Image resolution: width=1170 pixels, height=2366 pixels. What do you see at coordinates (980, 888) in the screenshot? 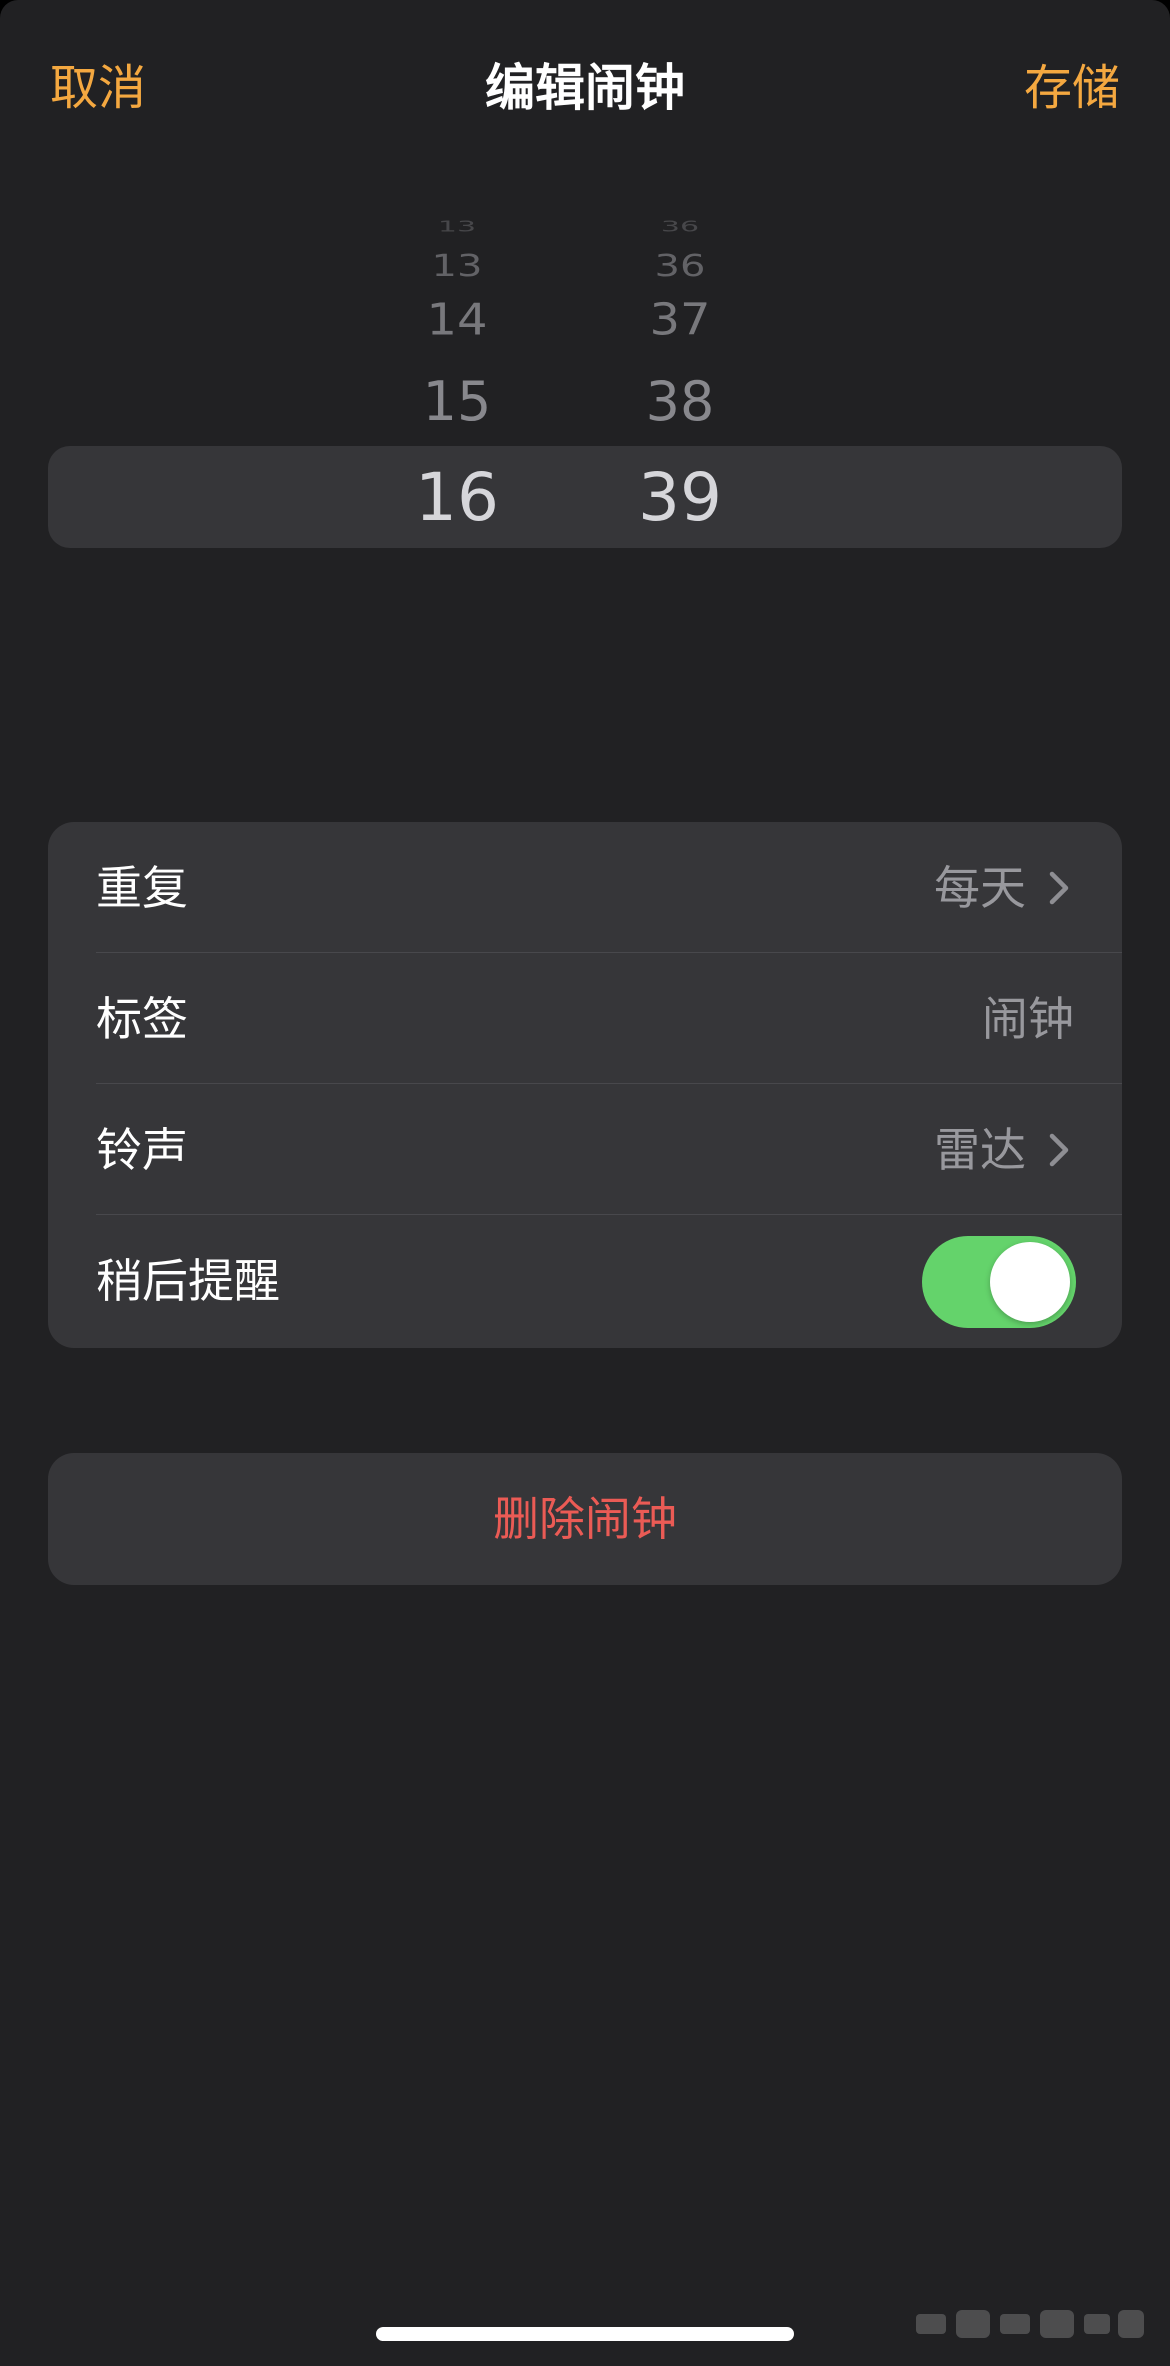
I see `repeat-value: 每天` at bounding box center [980, 888].